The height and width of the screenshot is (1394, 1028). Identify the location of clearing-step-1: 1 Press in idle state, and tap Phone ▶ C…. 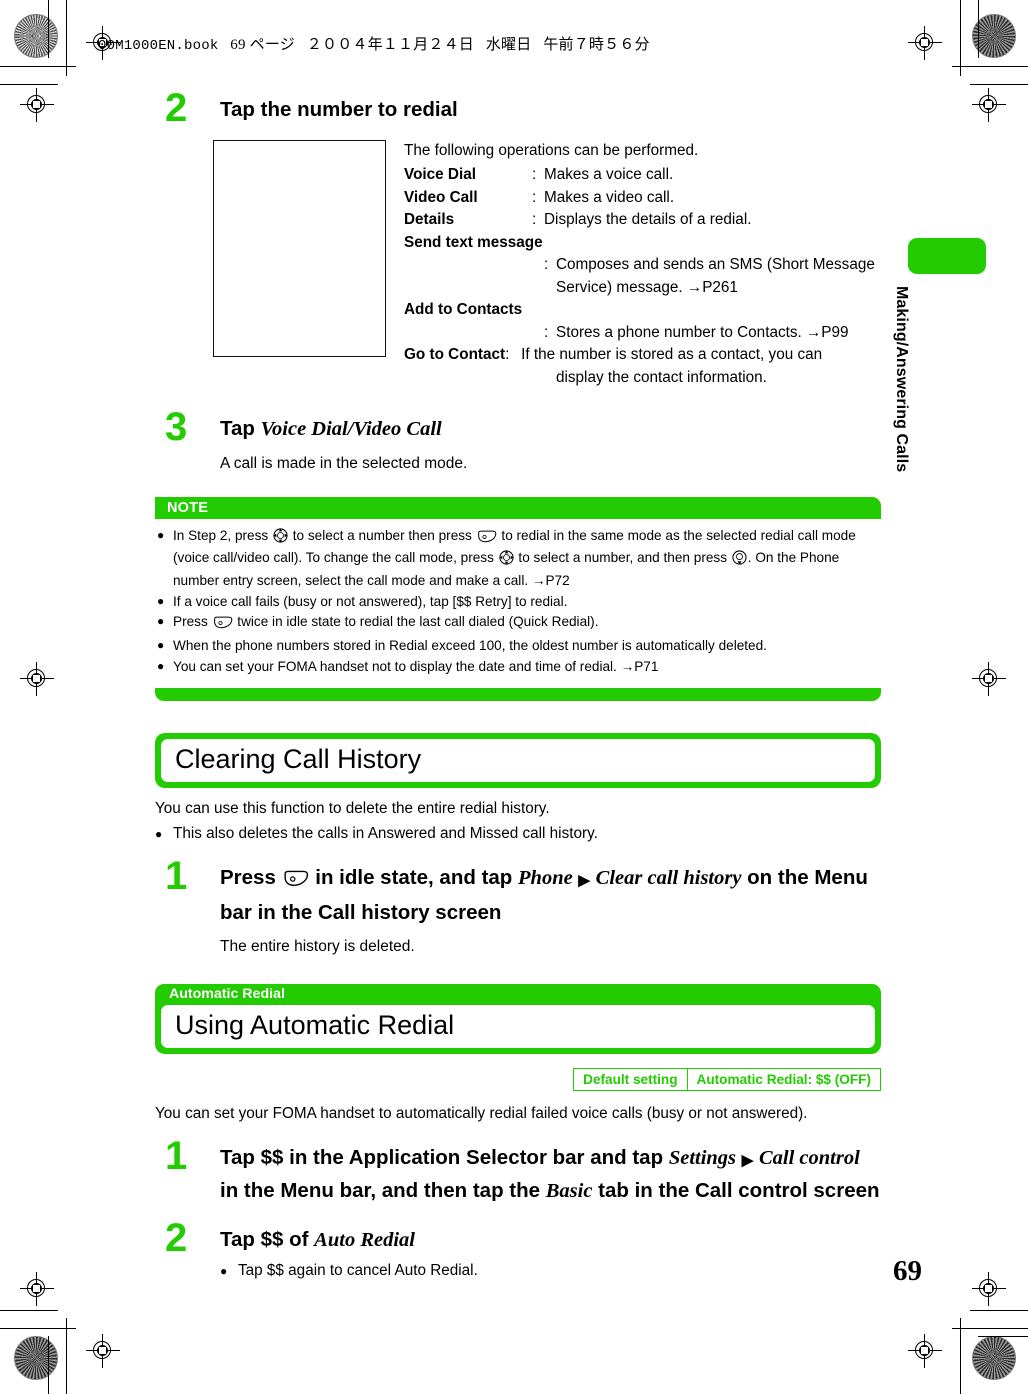
(518, 907).